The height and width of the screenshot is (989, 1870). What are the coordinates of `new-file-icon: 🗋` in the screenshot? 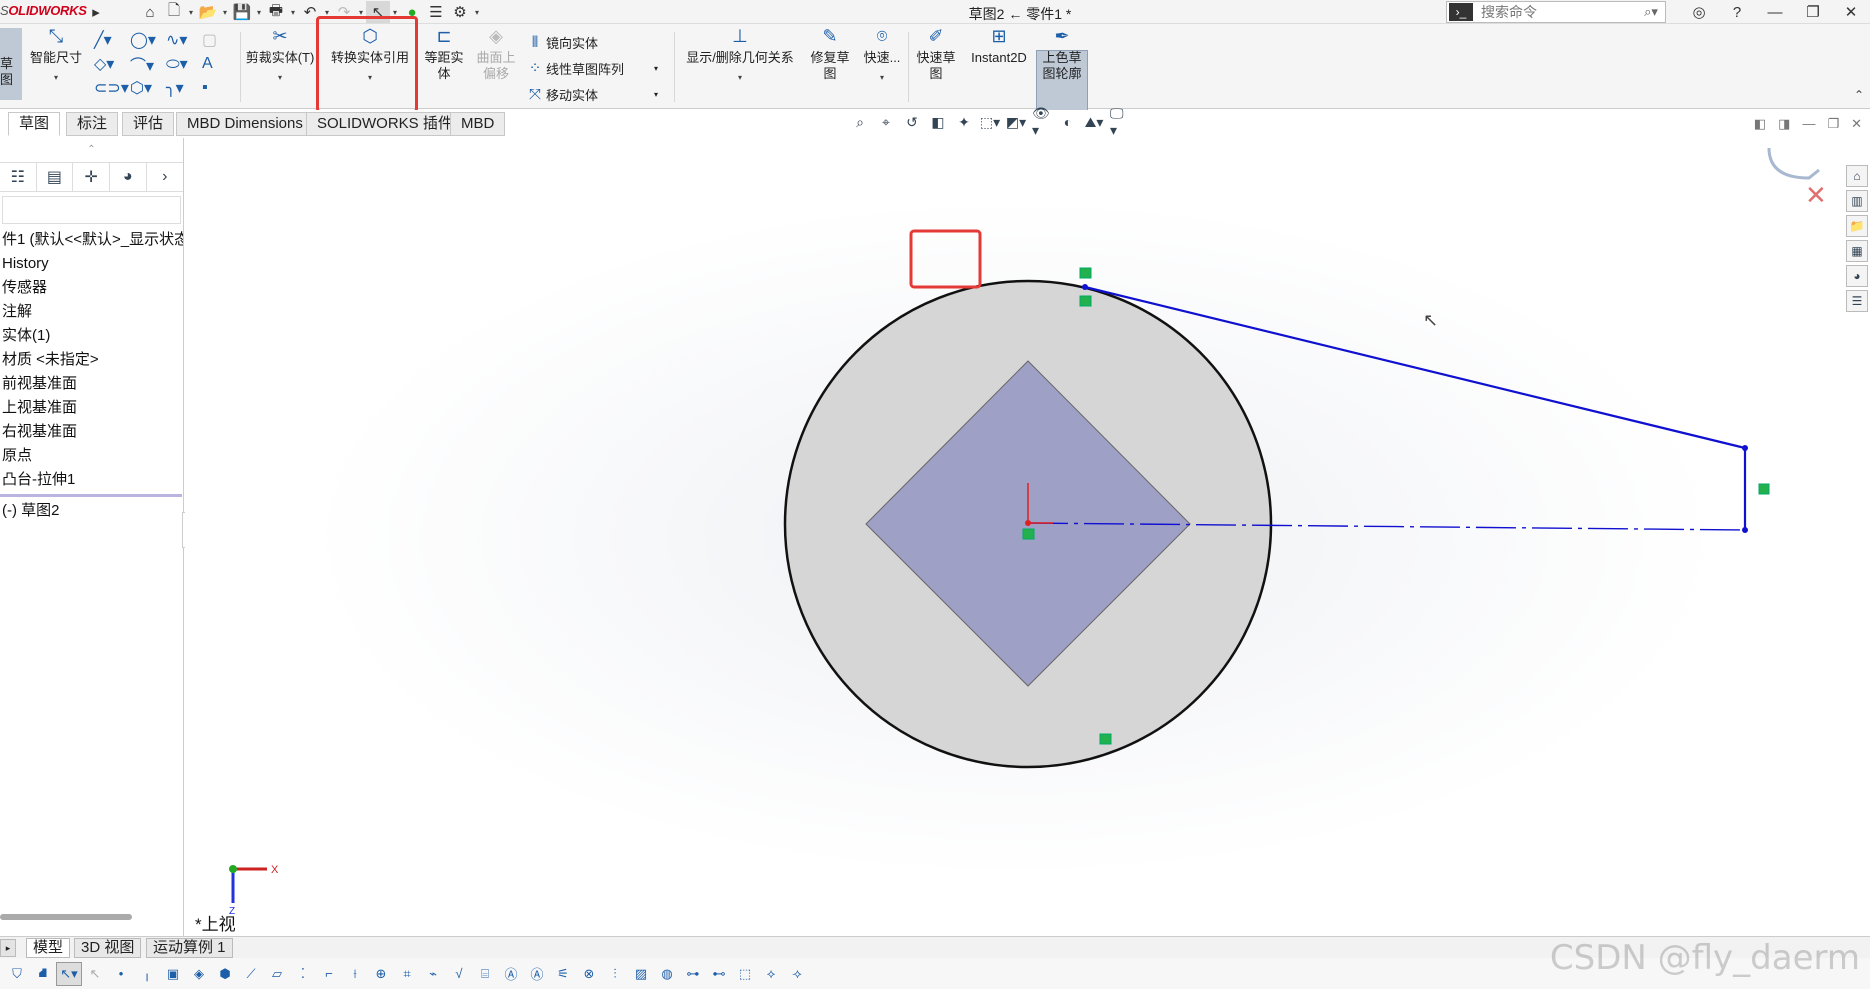 It's located at (174, 12).